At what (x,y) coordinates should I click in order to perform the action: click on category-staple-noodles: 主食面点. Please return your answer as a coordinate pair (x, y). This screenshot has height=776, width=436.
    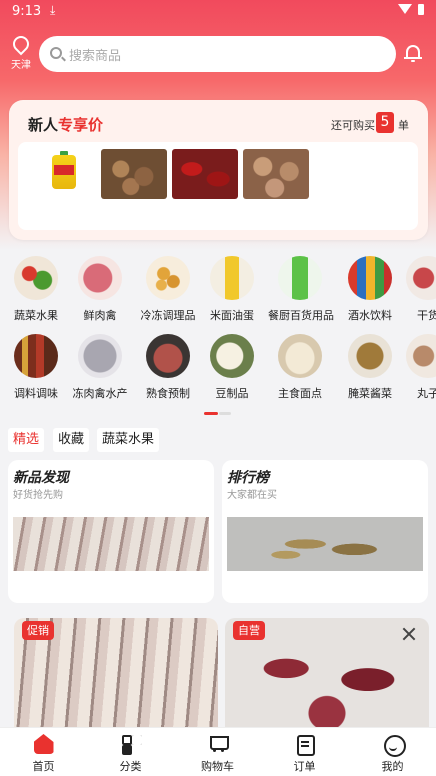
    Looking at the image, I should click on (300, 367).